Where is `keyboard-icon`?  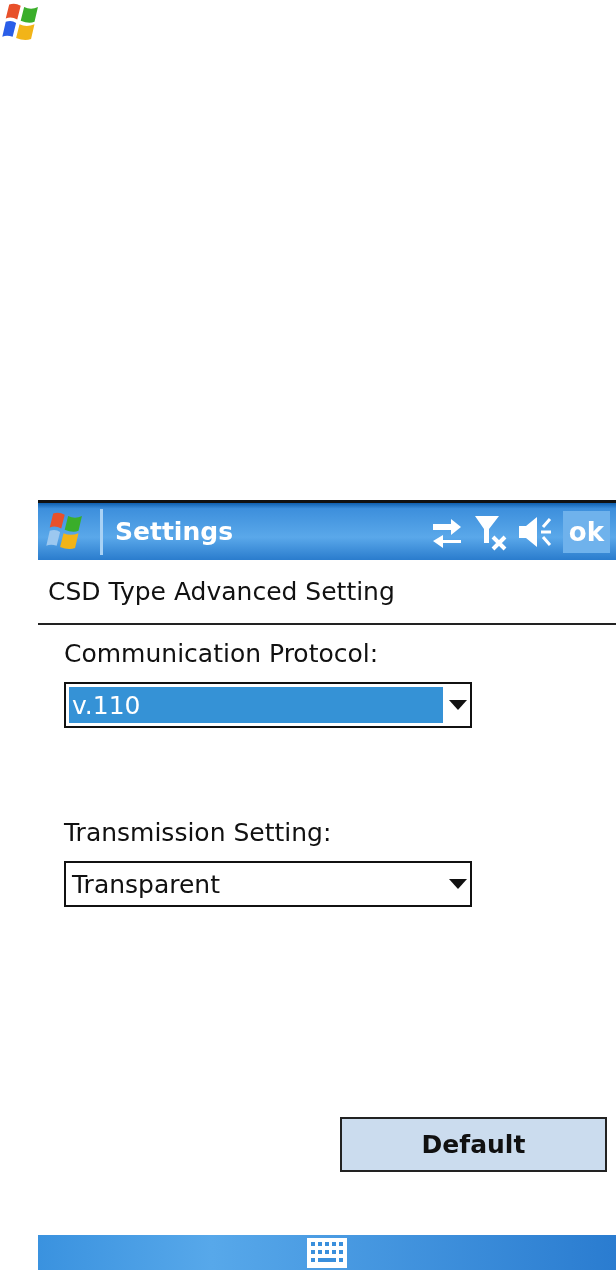
keyboard-icon is located at coordinates (327, 1252).